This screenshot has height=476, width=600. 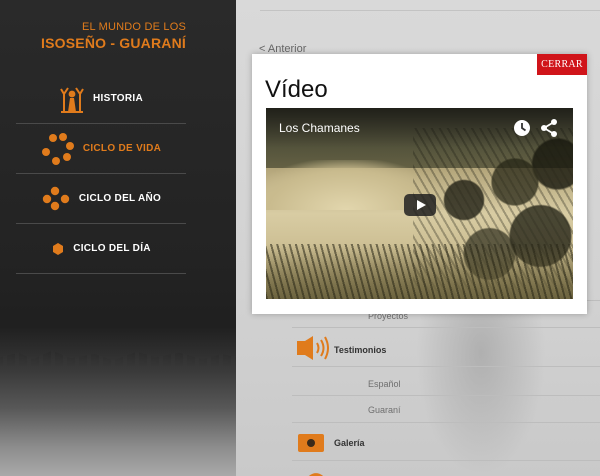 What do you see at coordinates (113, 43) in the screenshot?
I see `brand-line-2: ISOSEÑO - GUARANÍ` at bounding box center [113, 43].